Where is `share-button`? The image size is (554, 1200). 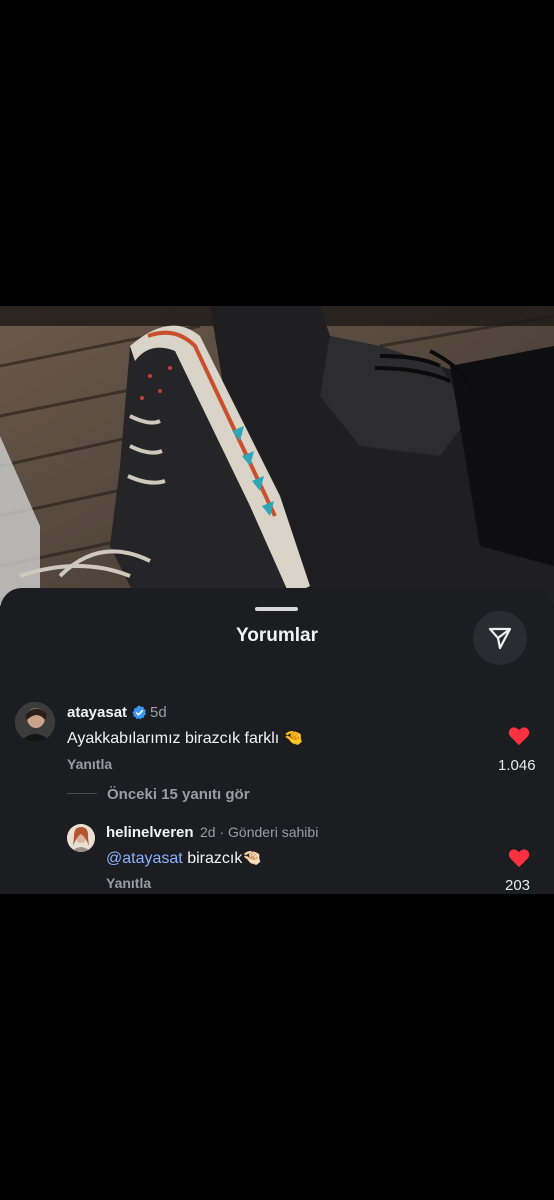
share-button is located at coordinates (500, 638).